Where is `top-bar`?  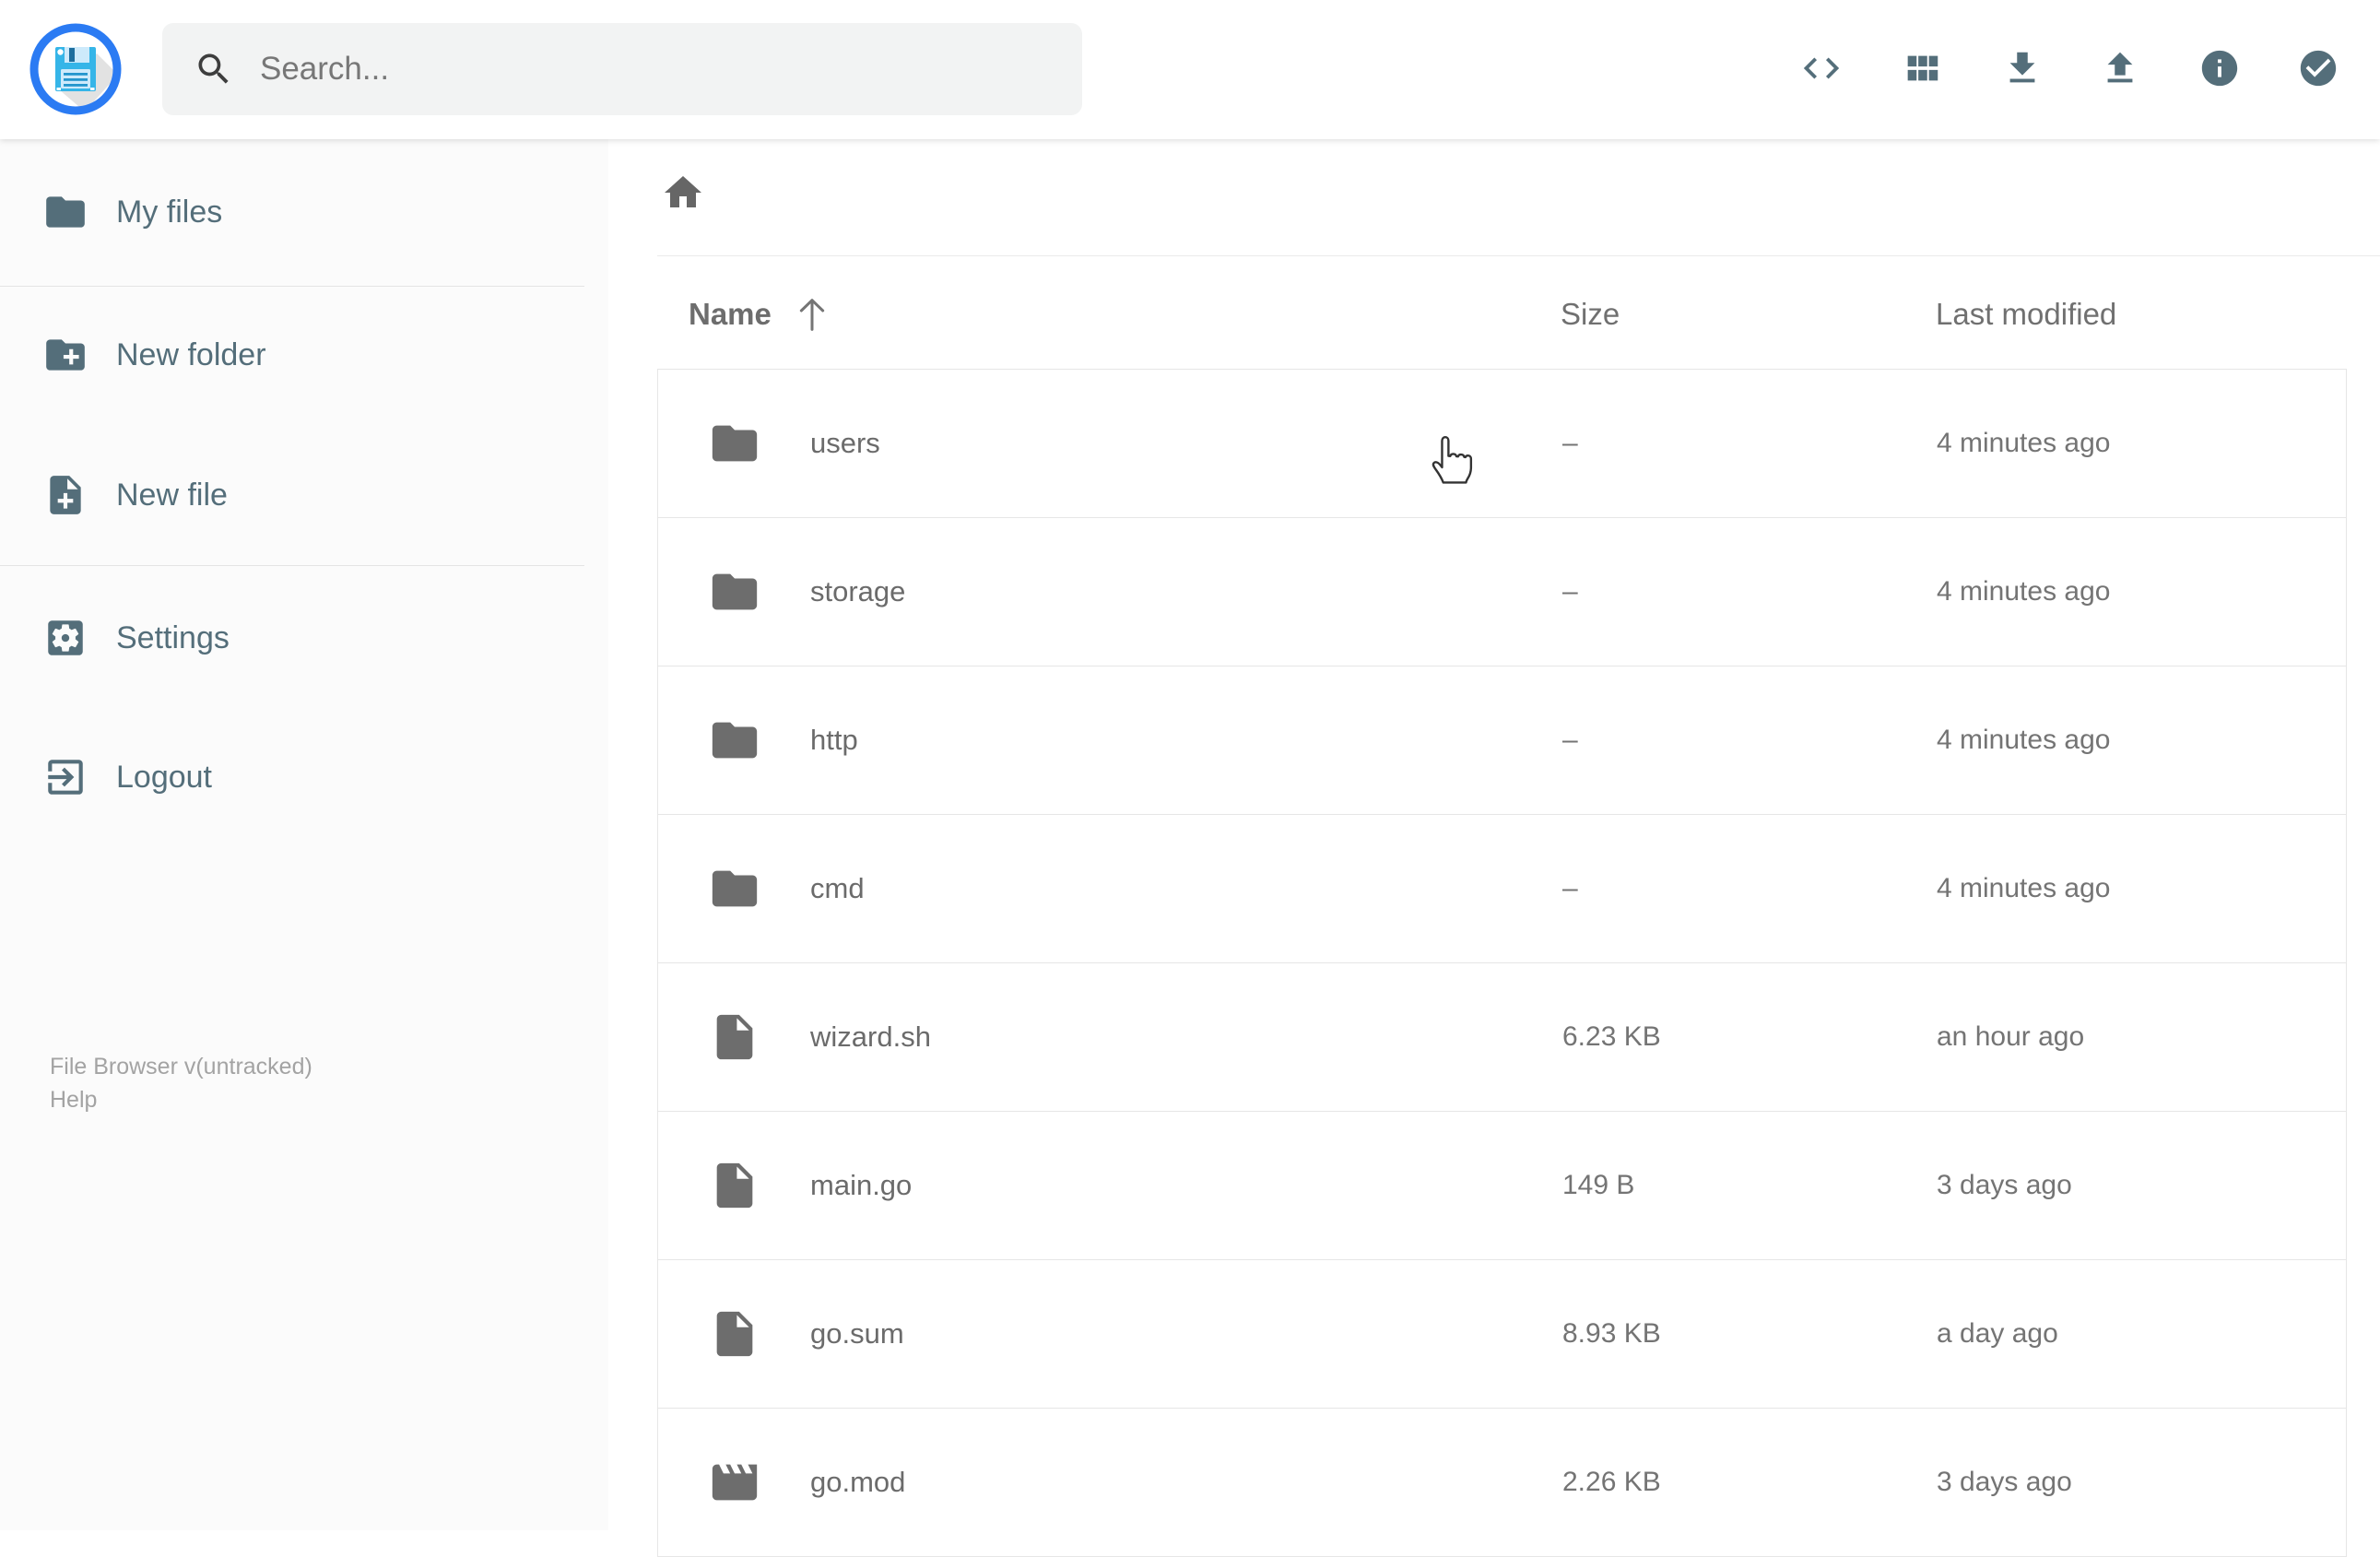
top-bar is located at coordinates (1190, 69).